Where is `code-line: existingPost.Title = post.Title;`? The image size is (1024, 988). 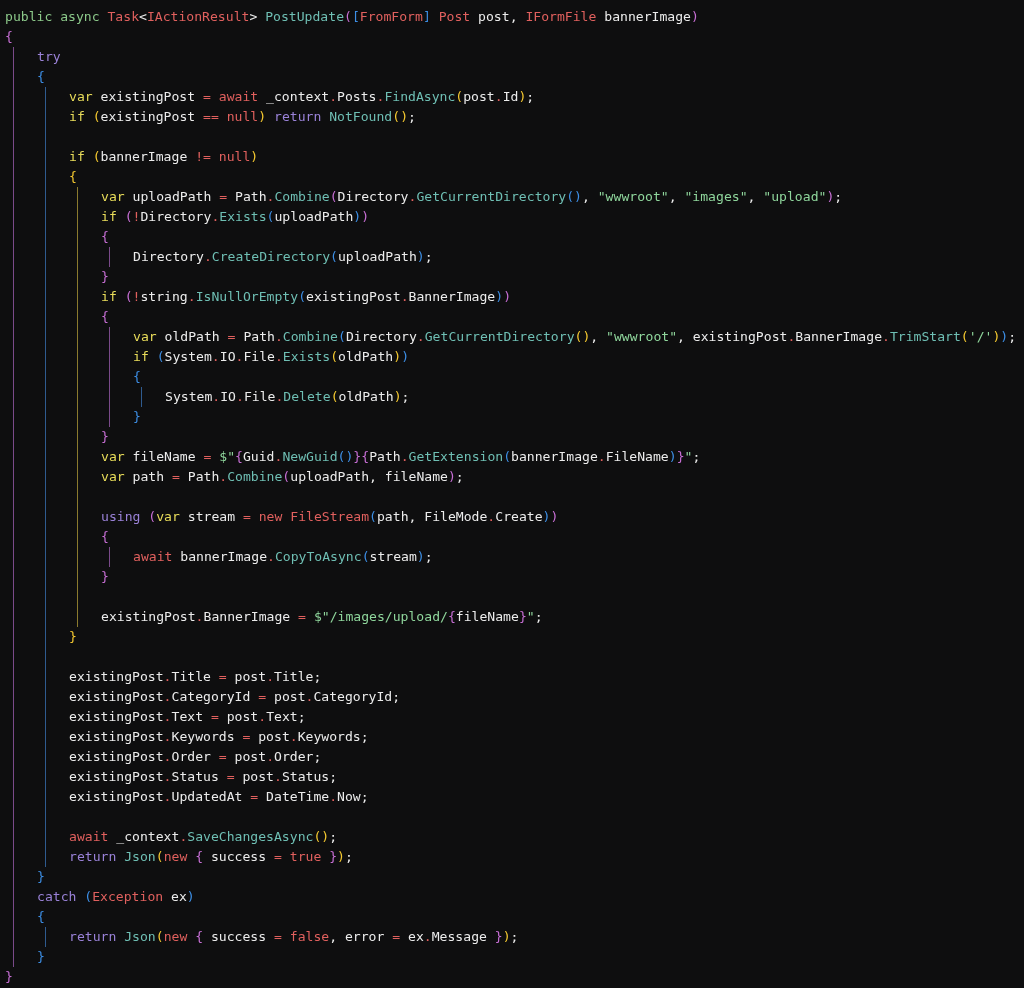
code-line: existingPost.Title = post.Title; is located at coordinates (195, 677).